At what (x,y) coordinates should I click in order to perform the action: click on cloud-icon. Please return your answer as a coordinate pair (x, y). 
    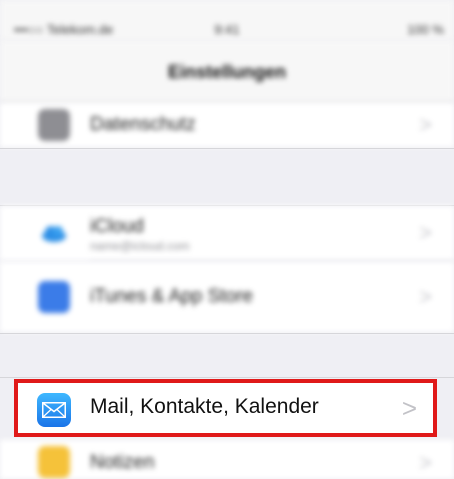
    Looking at the image, I should click on (54, 233).